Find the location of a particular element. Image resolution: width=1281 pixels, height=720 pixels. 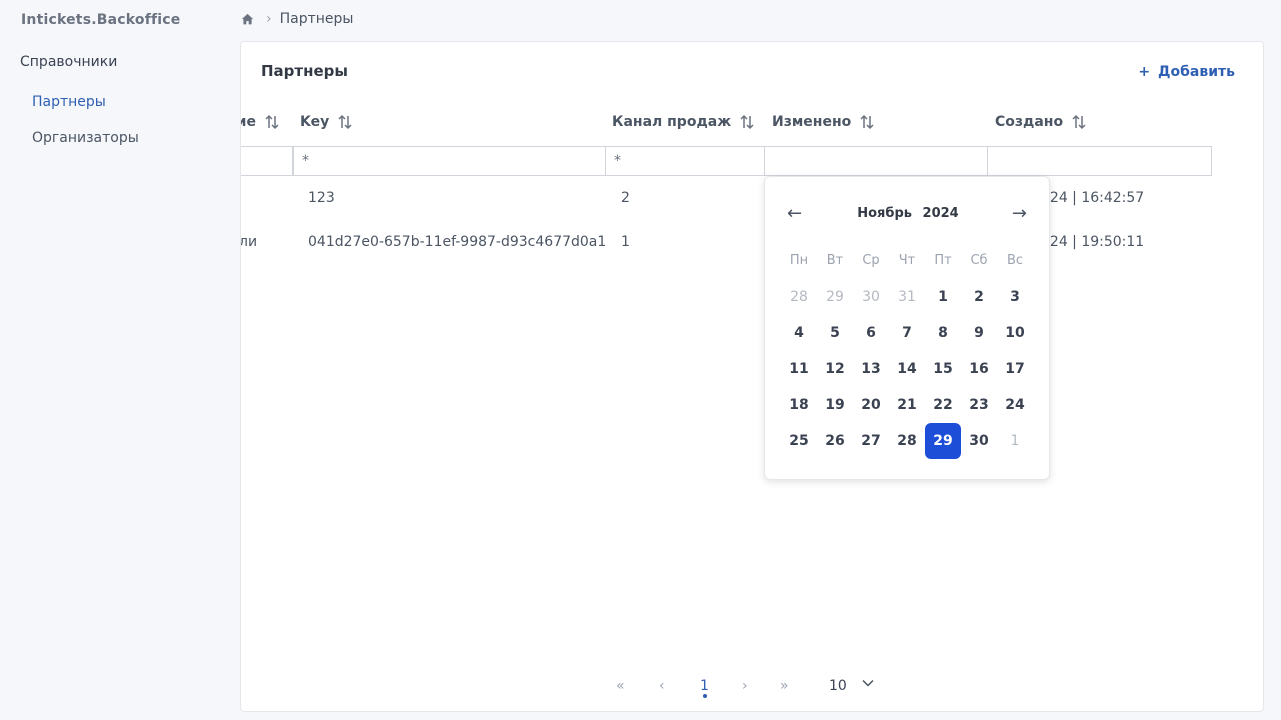

weekday-label: Пт is located at coordinates (943, 260).